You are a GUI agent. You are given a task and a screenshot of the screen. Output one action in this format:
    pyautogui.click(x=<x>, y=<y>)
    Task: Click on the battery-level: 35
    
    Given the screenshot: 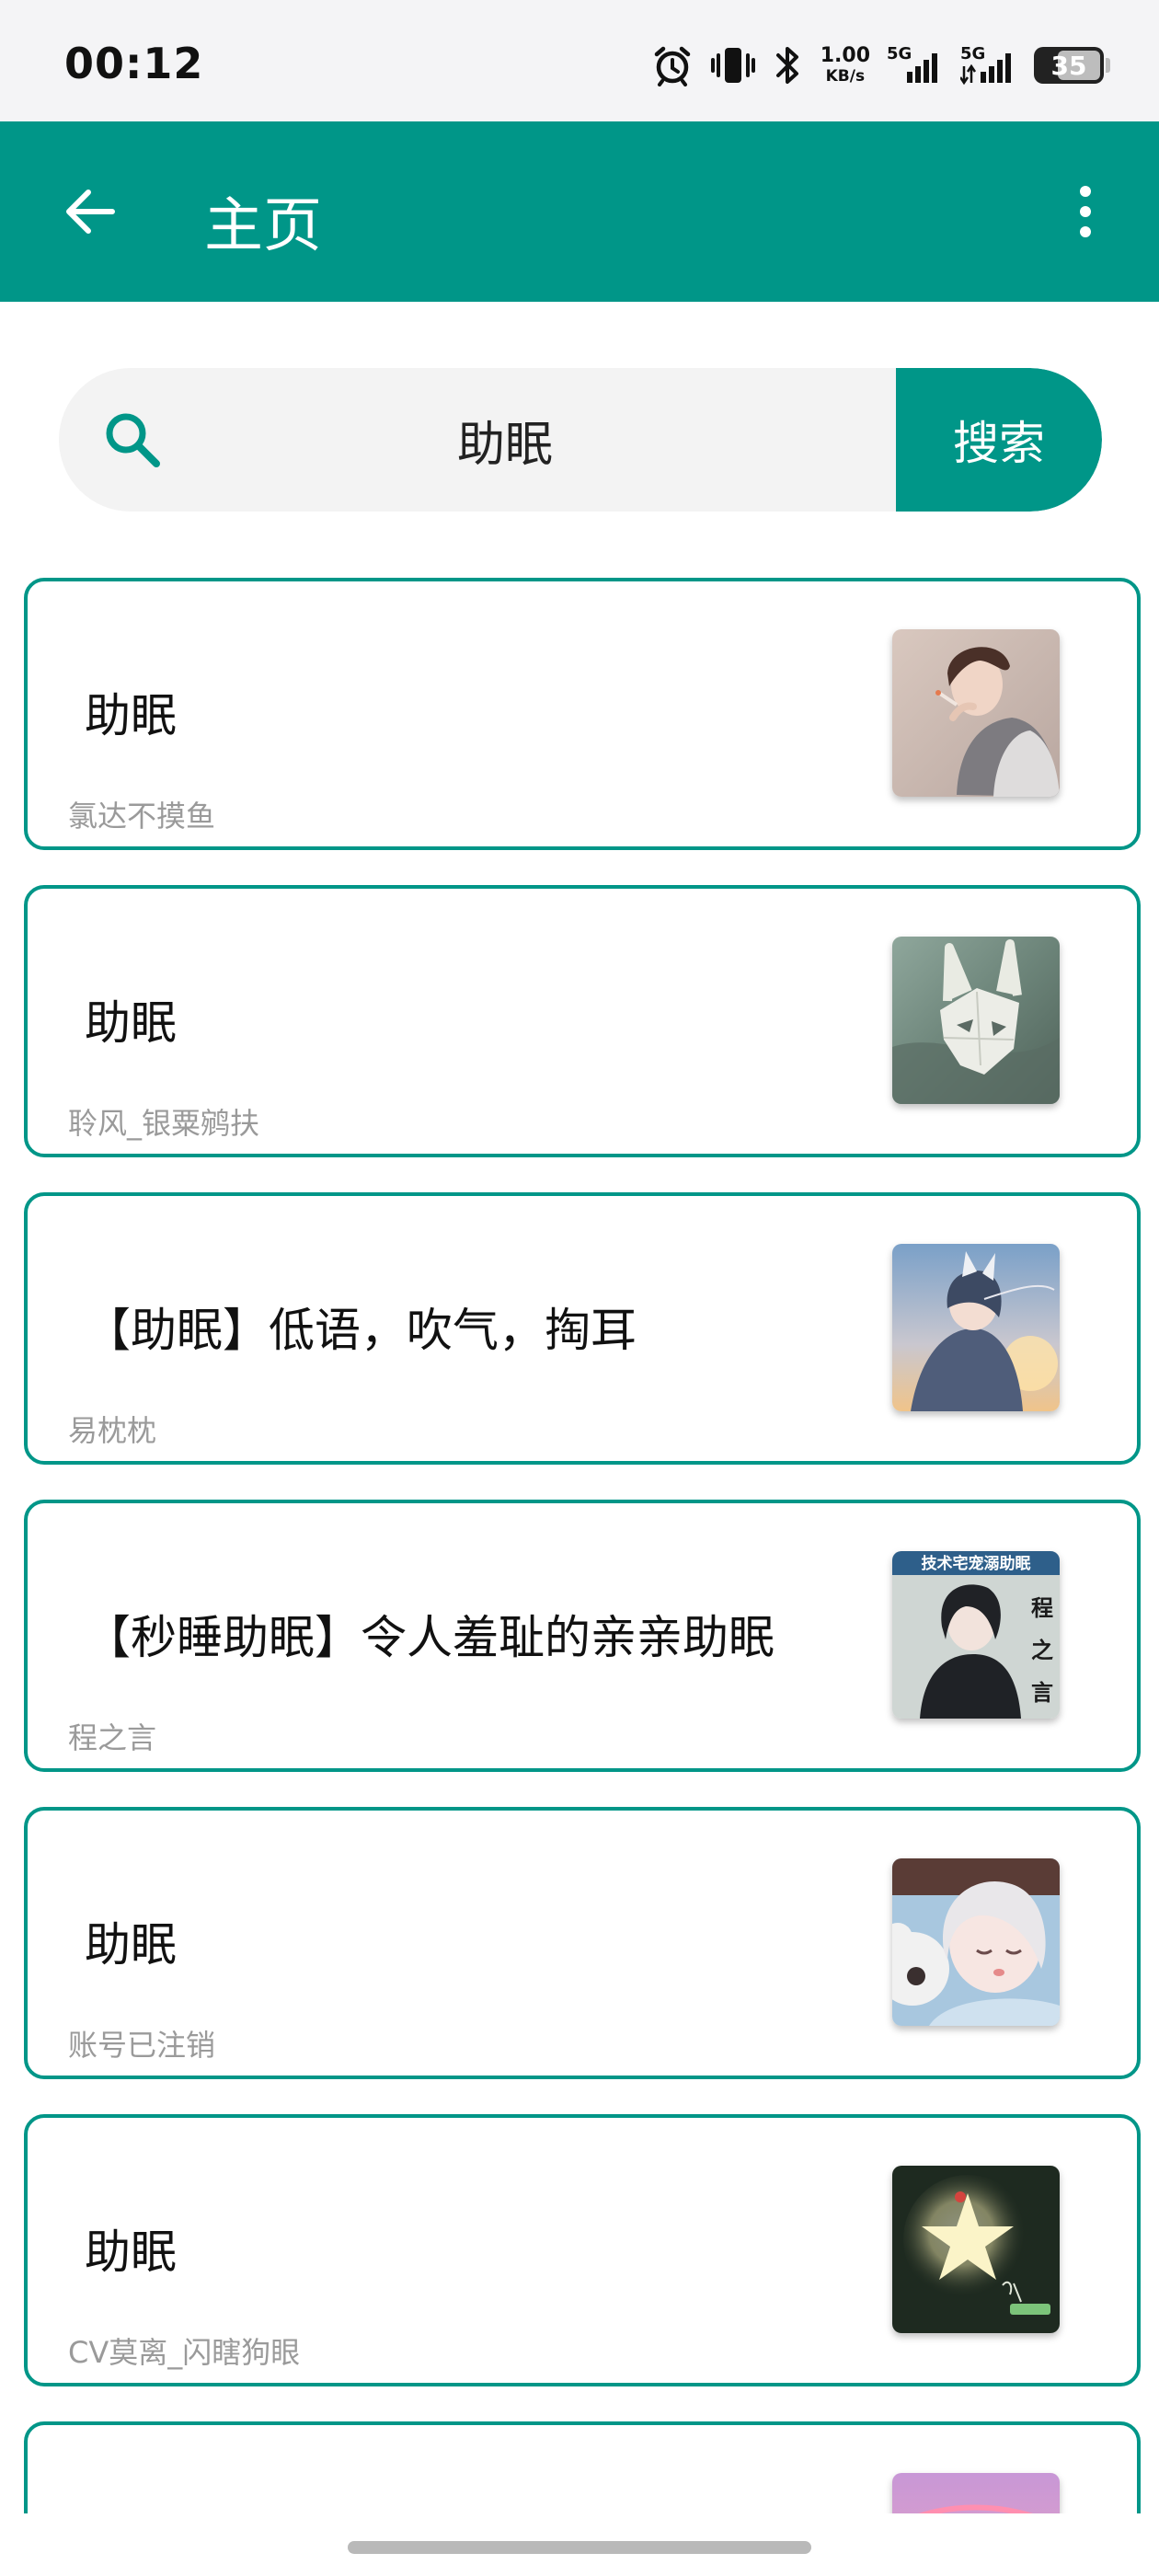 What is the action you would take?
    pyautogui.click(x=1068, y=65)
    